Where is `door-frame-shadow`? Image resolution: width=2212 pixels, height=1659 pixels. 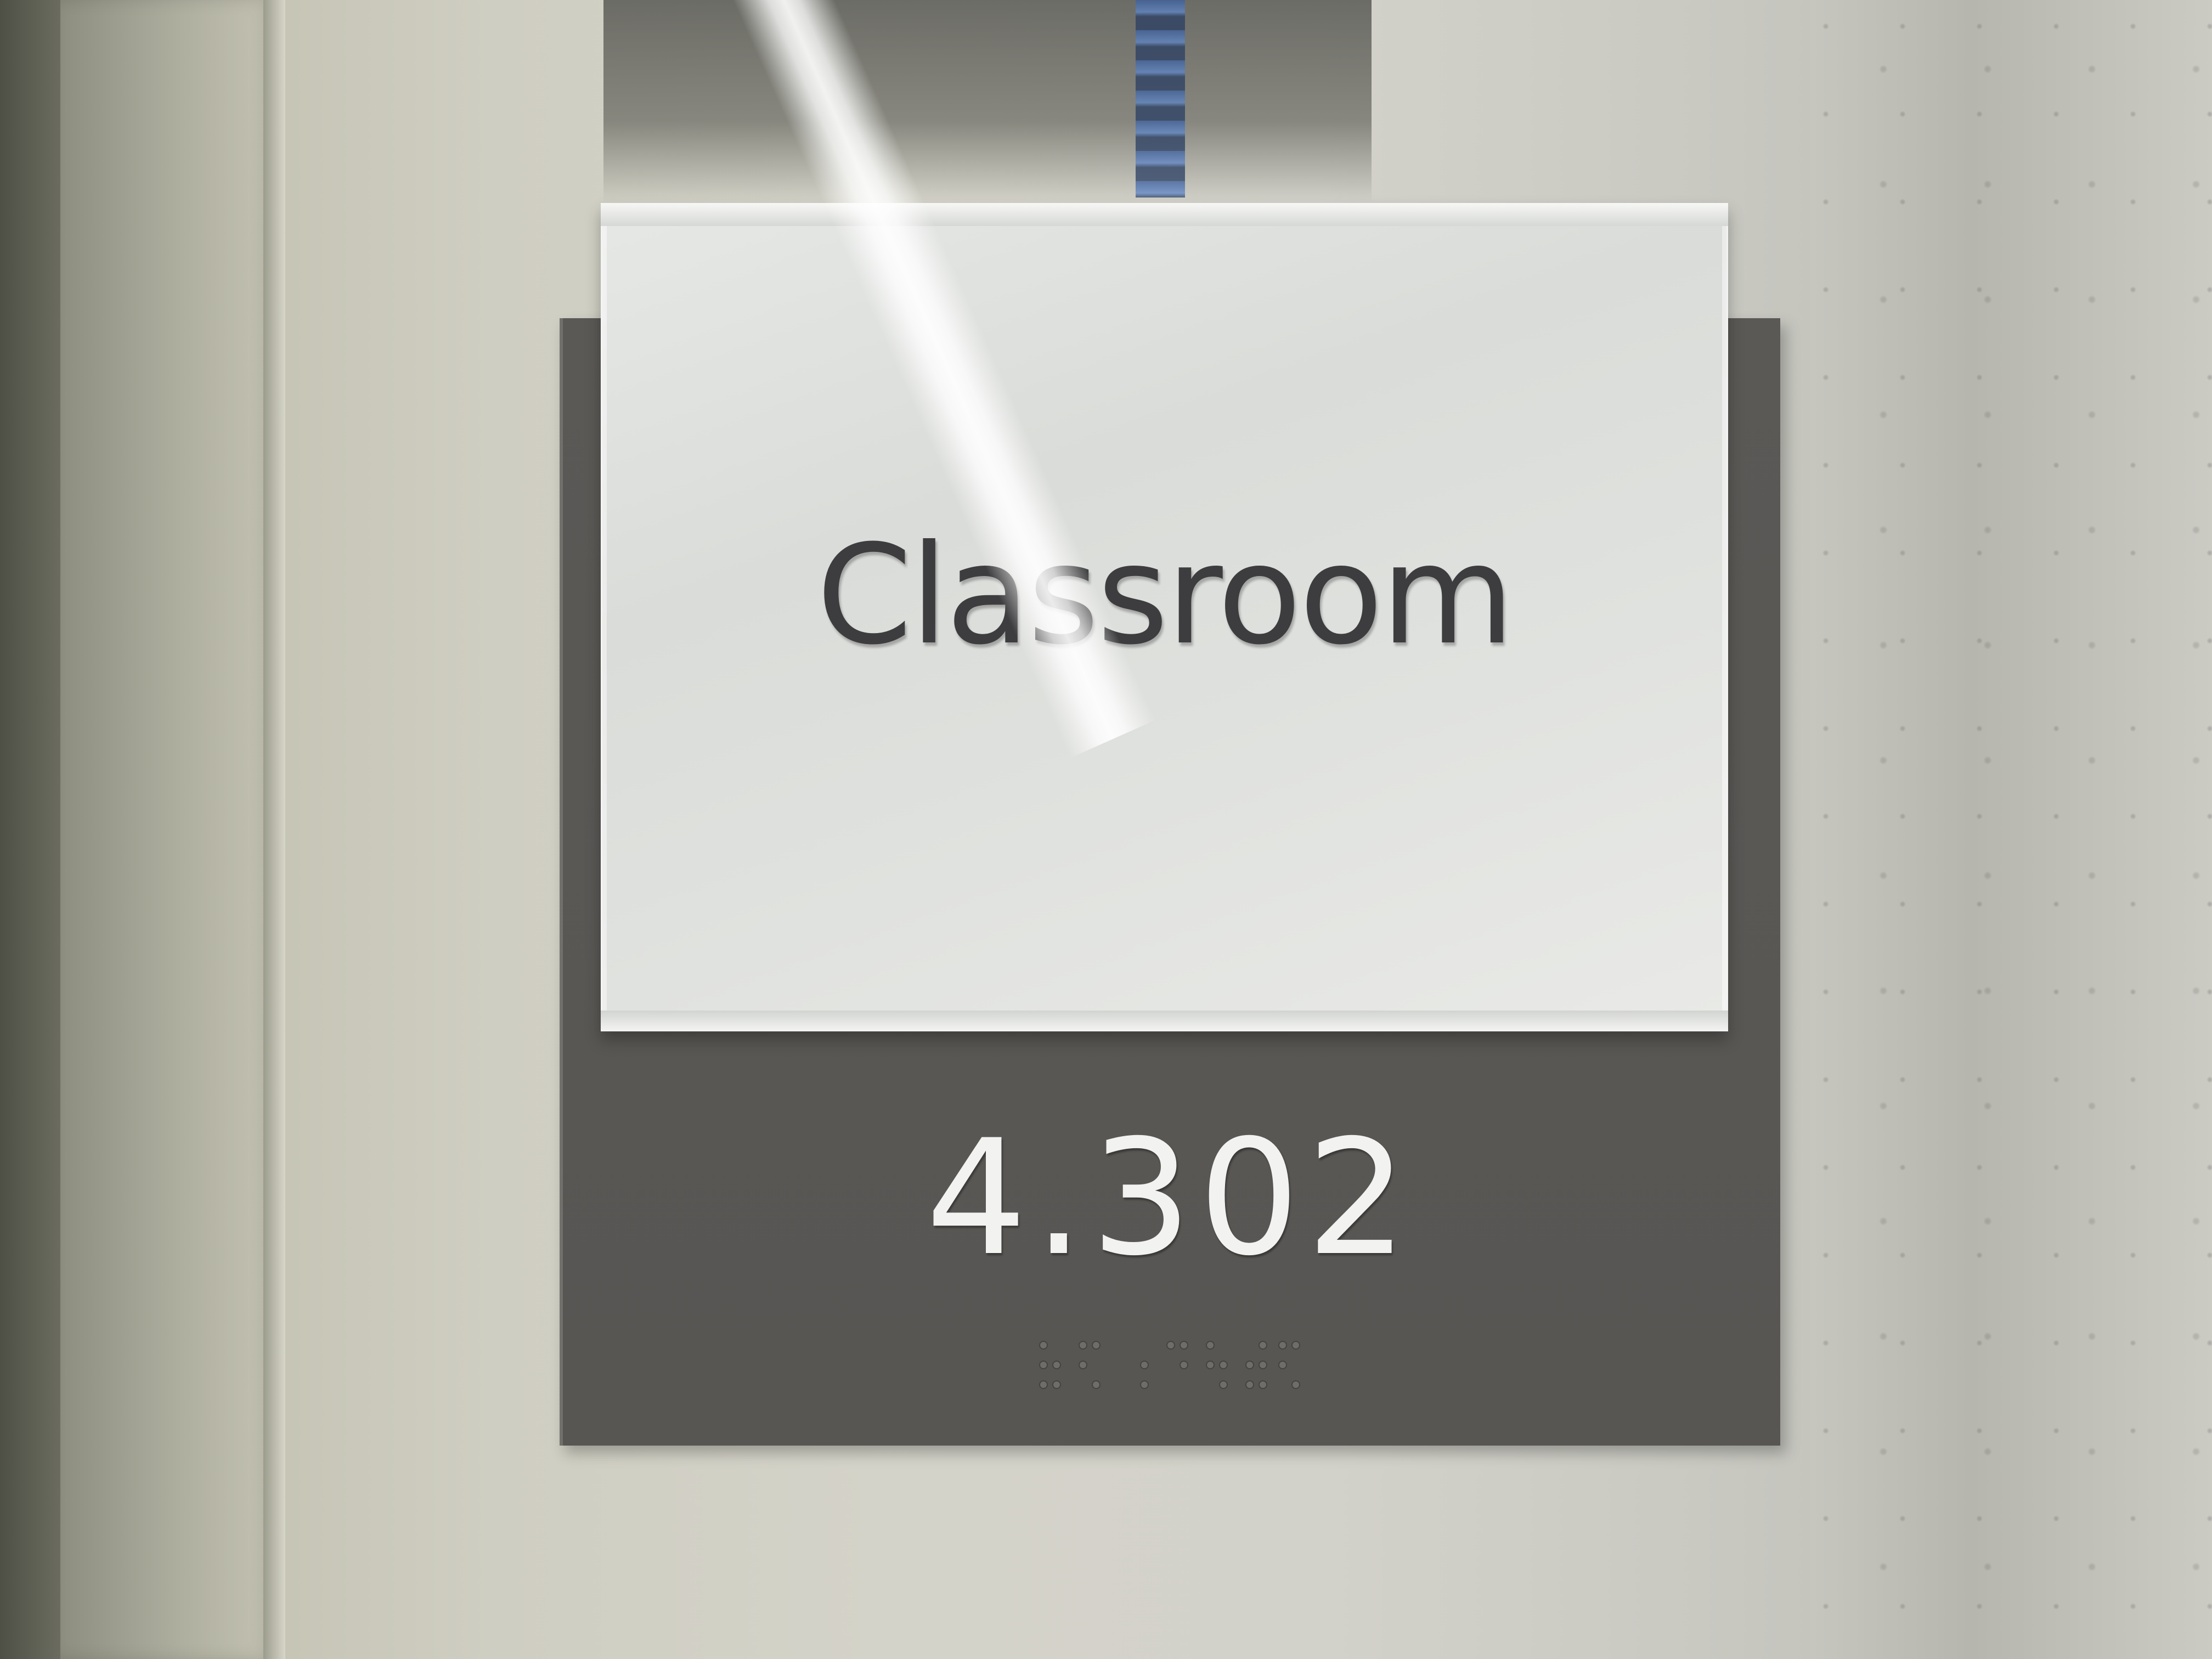 door-frame-shadow is located at coordinates (30, 830).